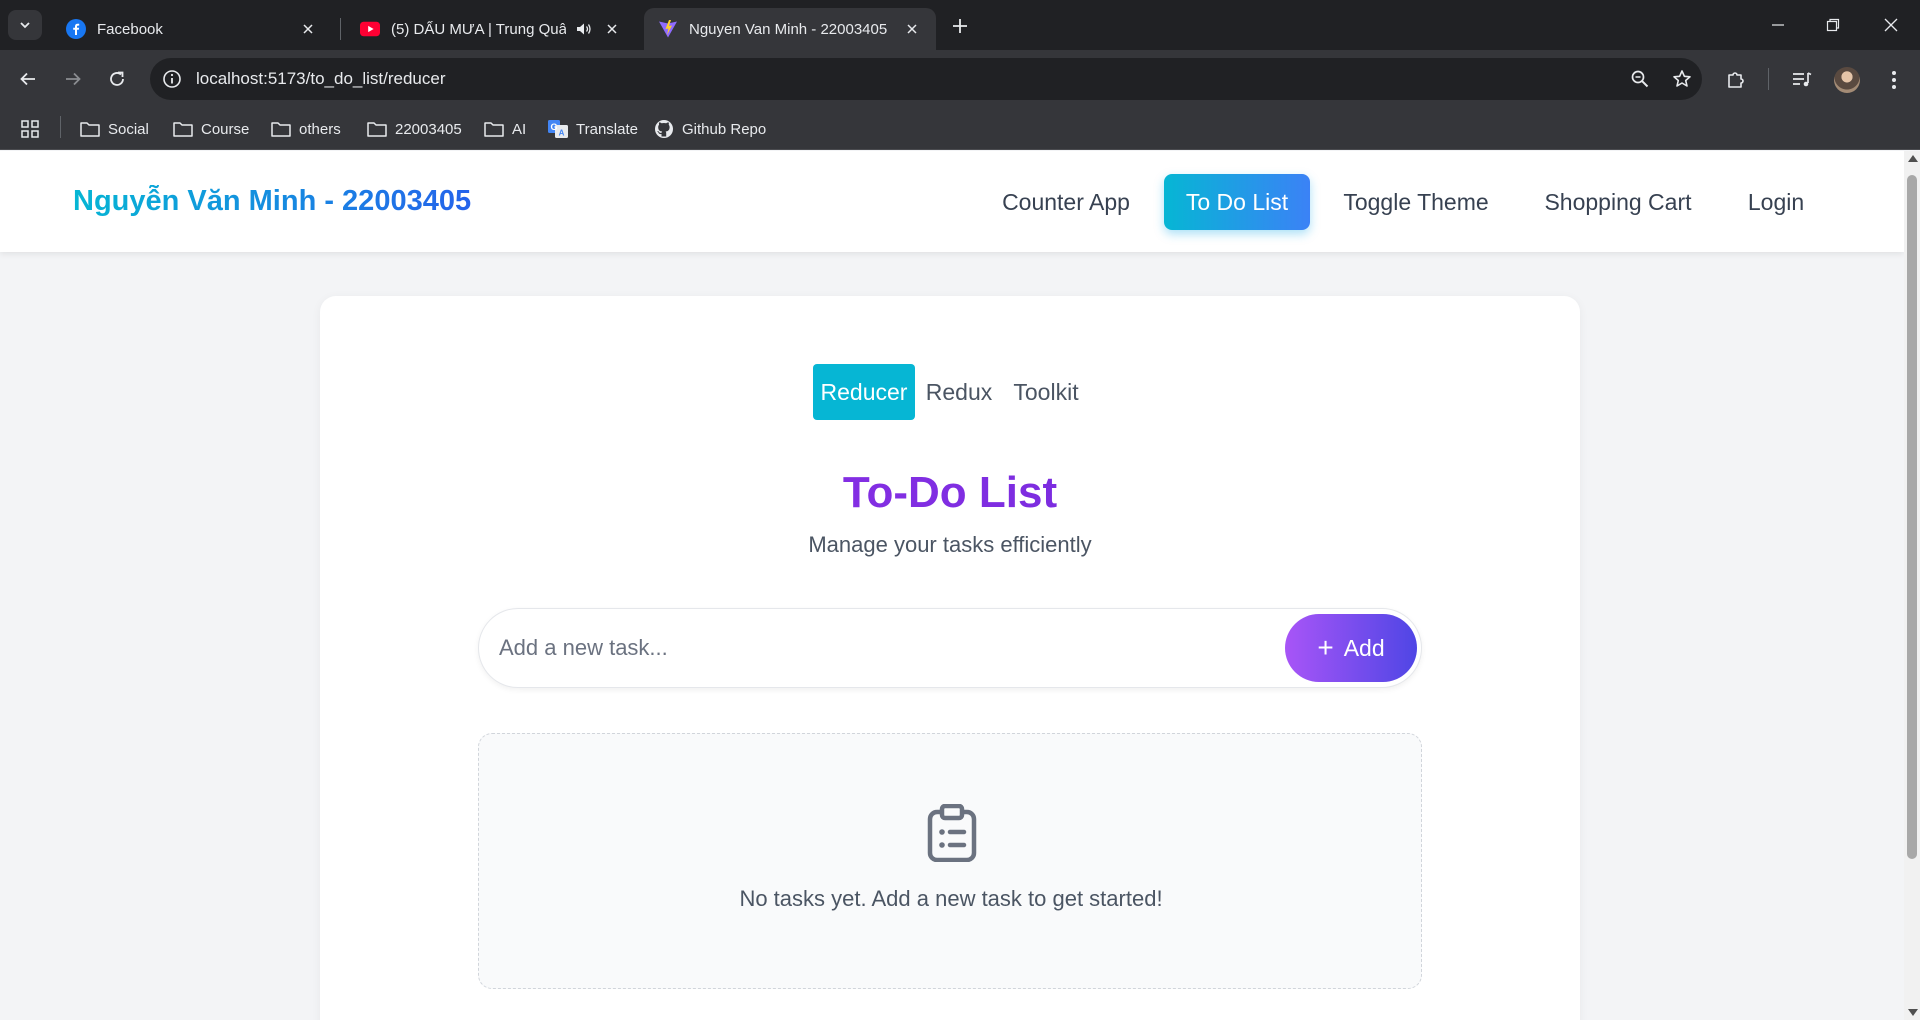 Image resolution: width=1920 pixels, height=1020 pixels. I want to click on github-icon, so click(664, 129).